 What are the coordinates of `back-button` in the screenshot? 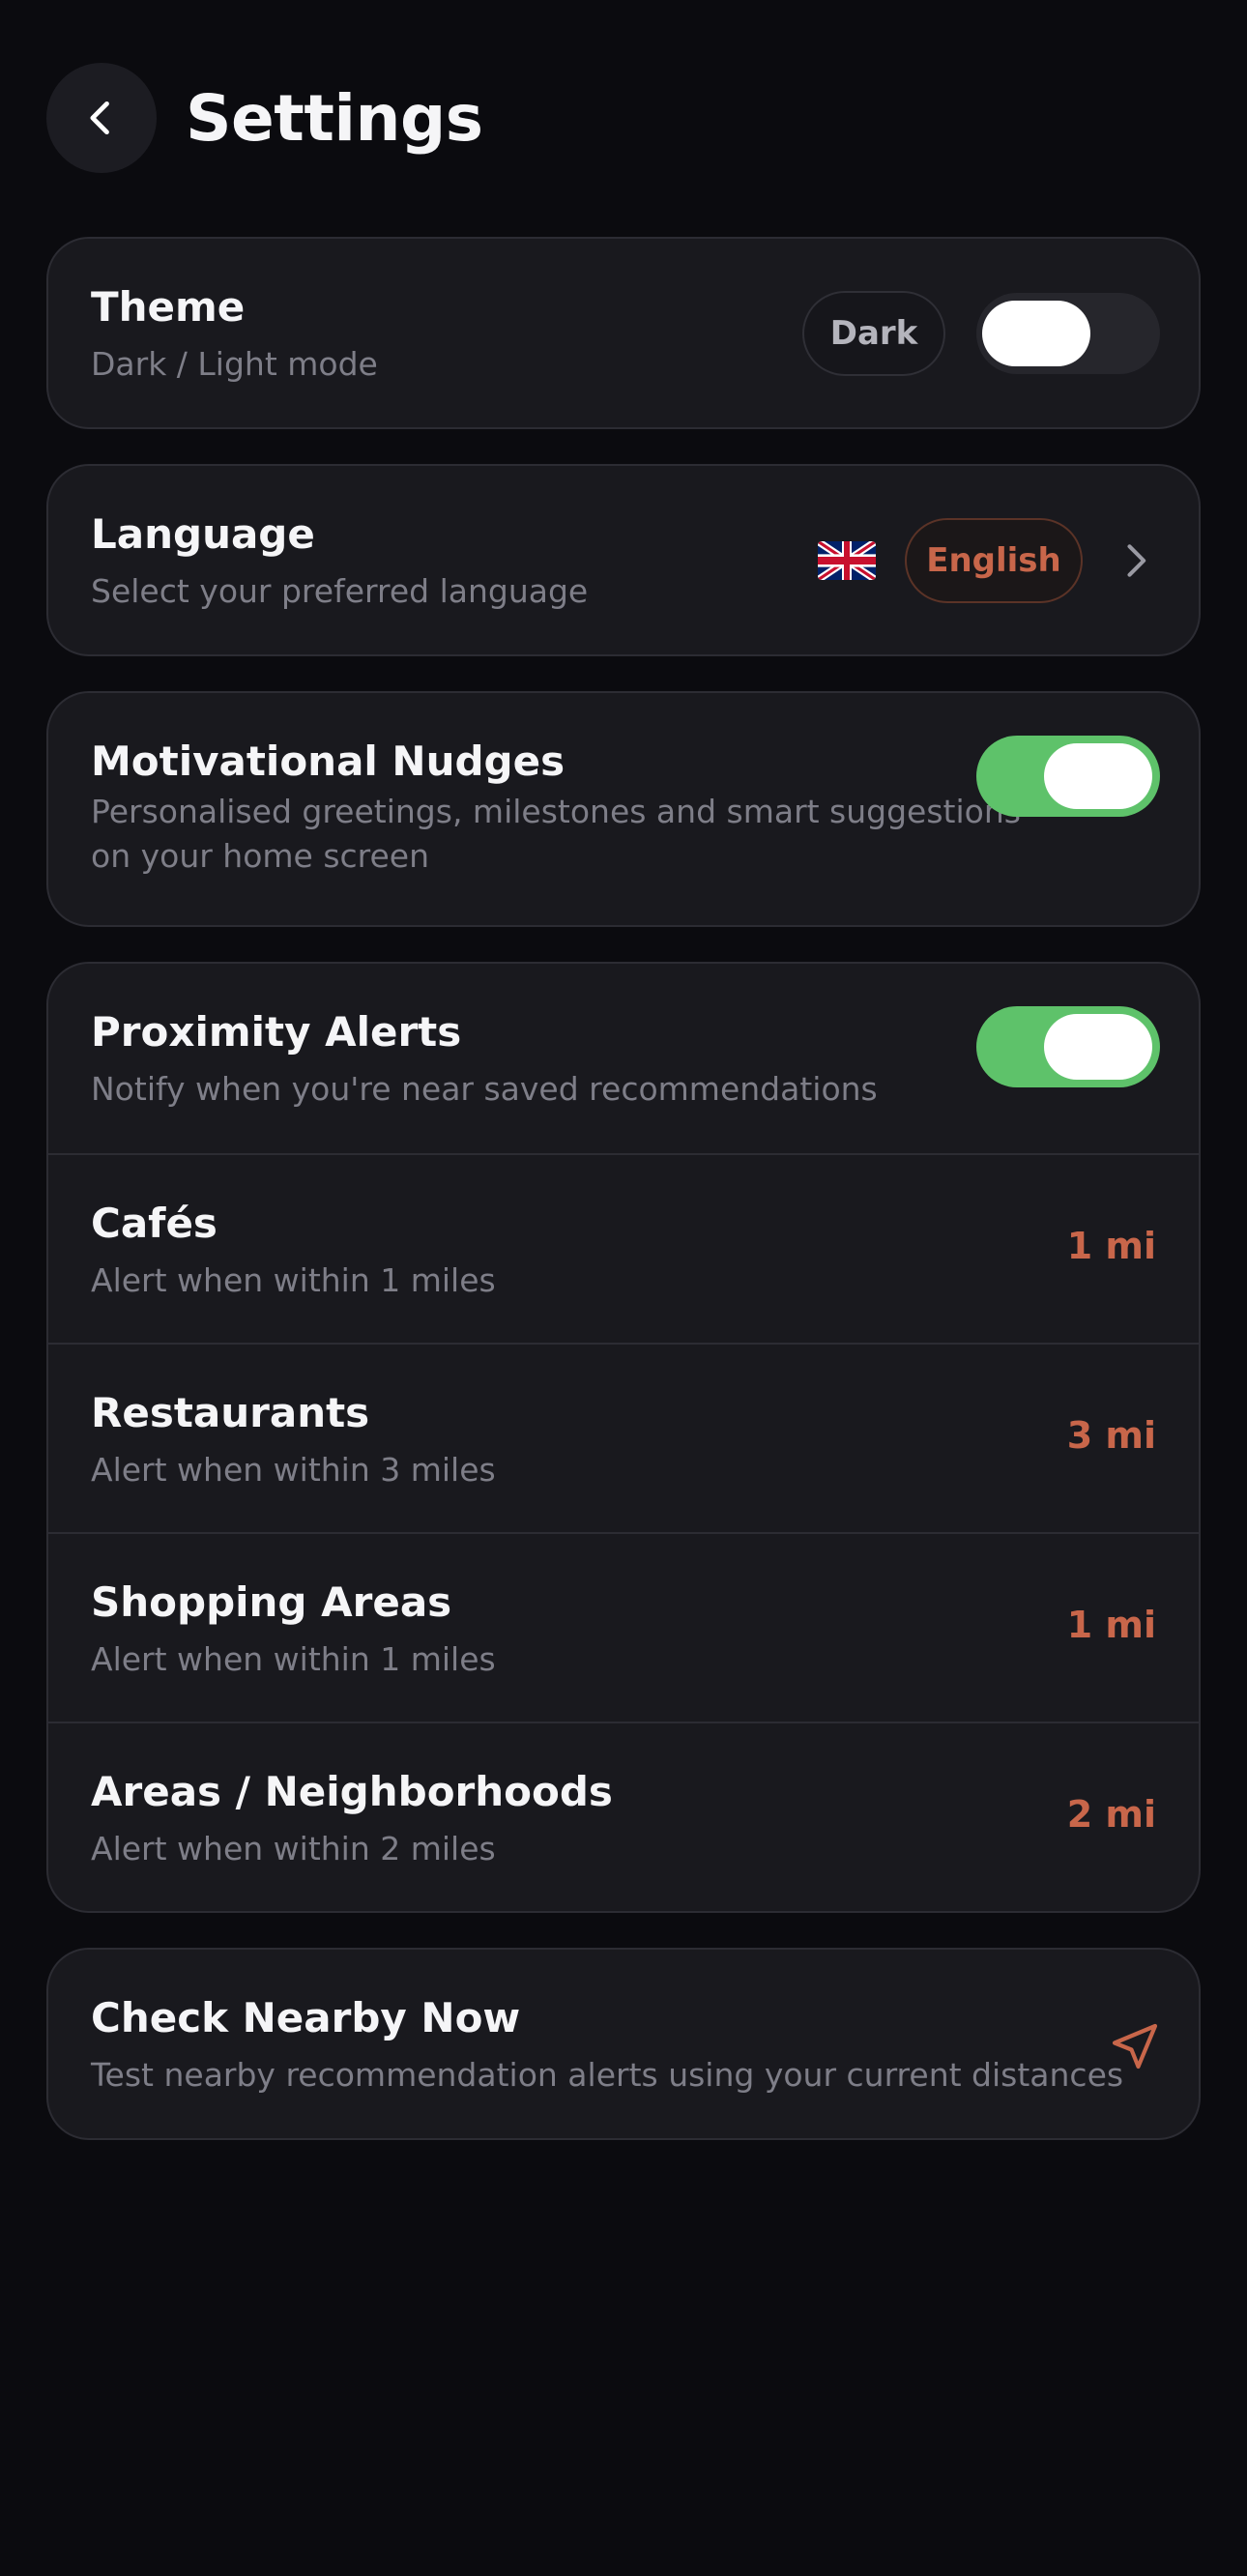 It's located at (101, 118).